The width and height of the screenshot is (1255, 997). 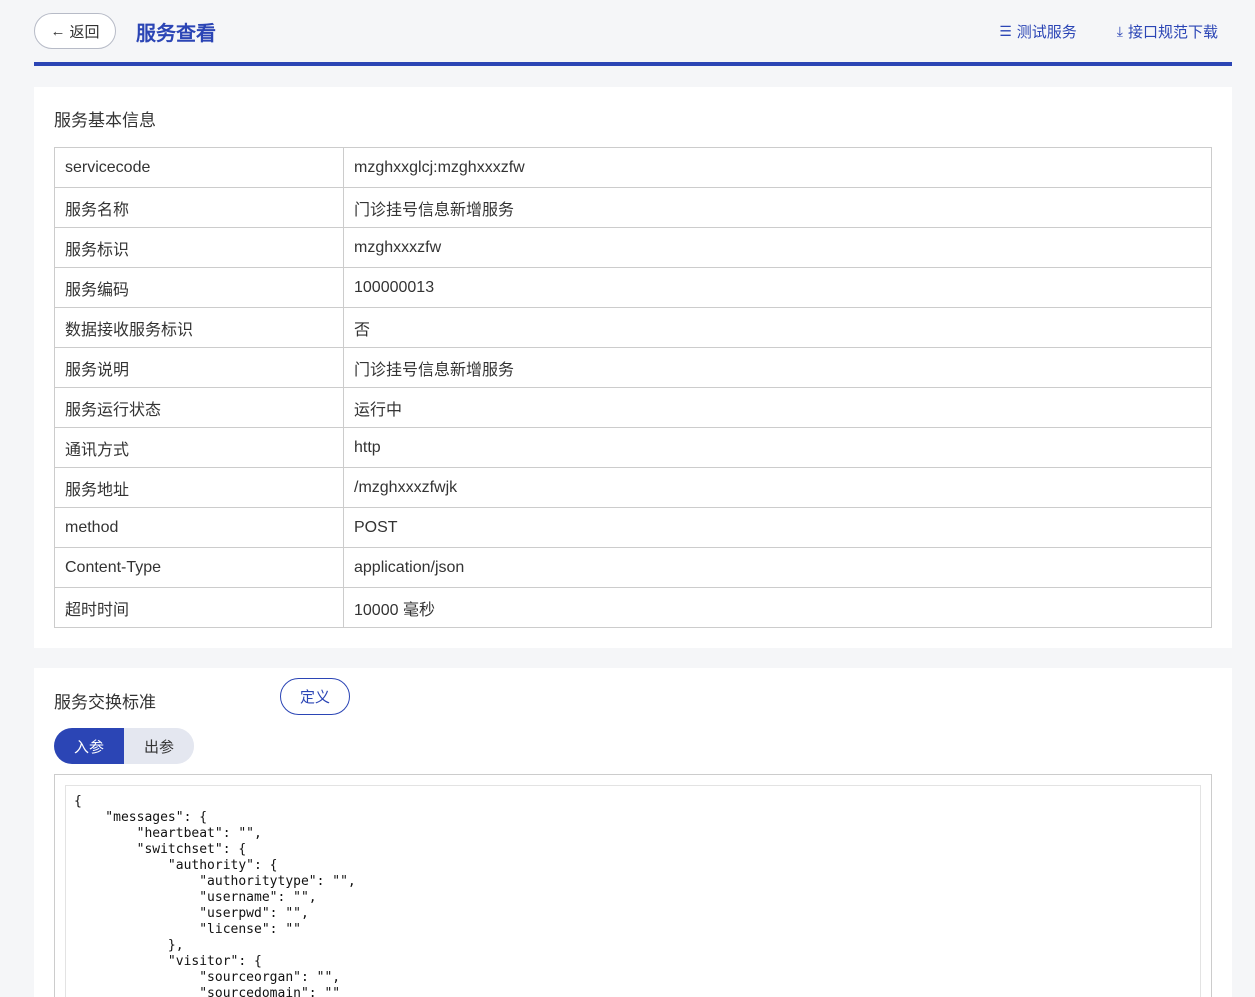 I want to click on exchange-title: 服务交换标准, so click(x=105, y=702).